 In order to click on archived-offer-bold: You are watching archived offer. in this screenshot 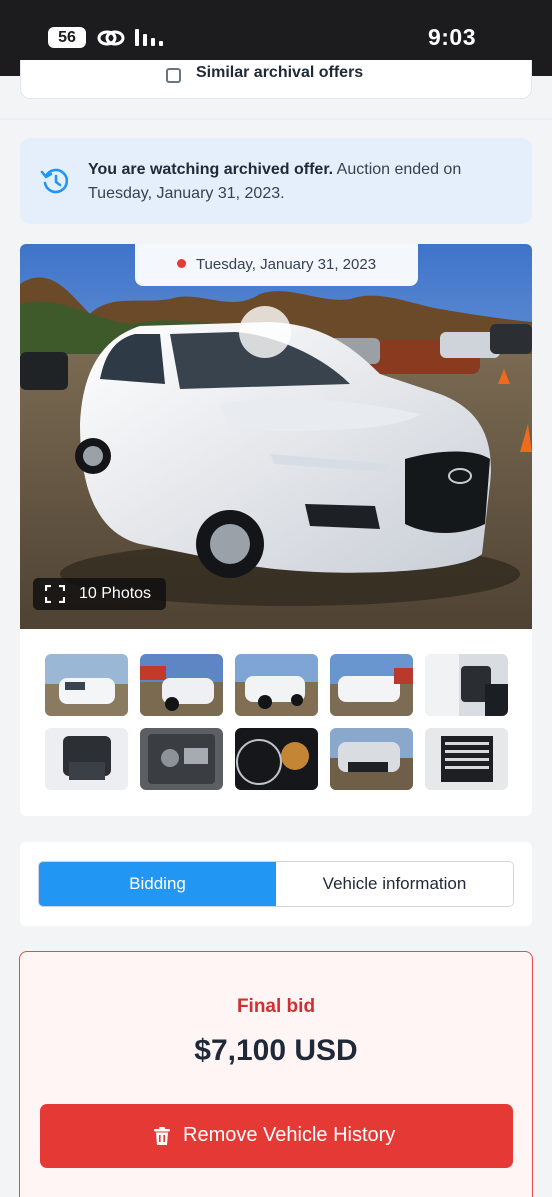, I will do `click(211, 169)`.